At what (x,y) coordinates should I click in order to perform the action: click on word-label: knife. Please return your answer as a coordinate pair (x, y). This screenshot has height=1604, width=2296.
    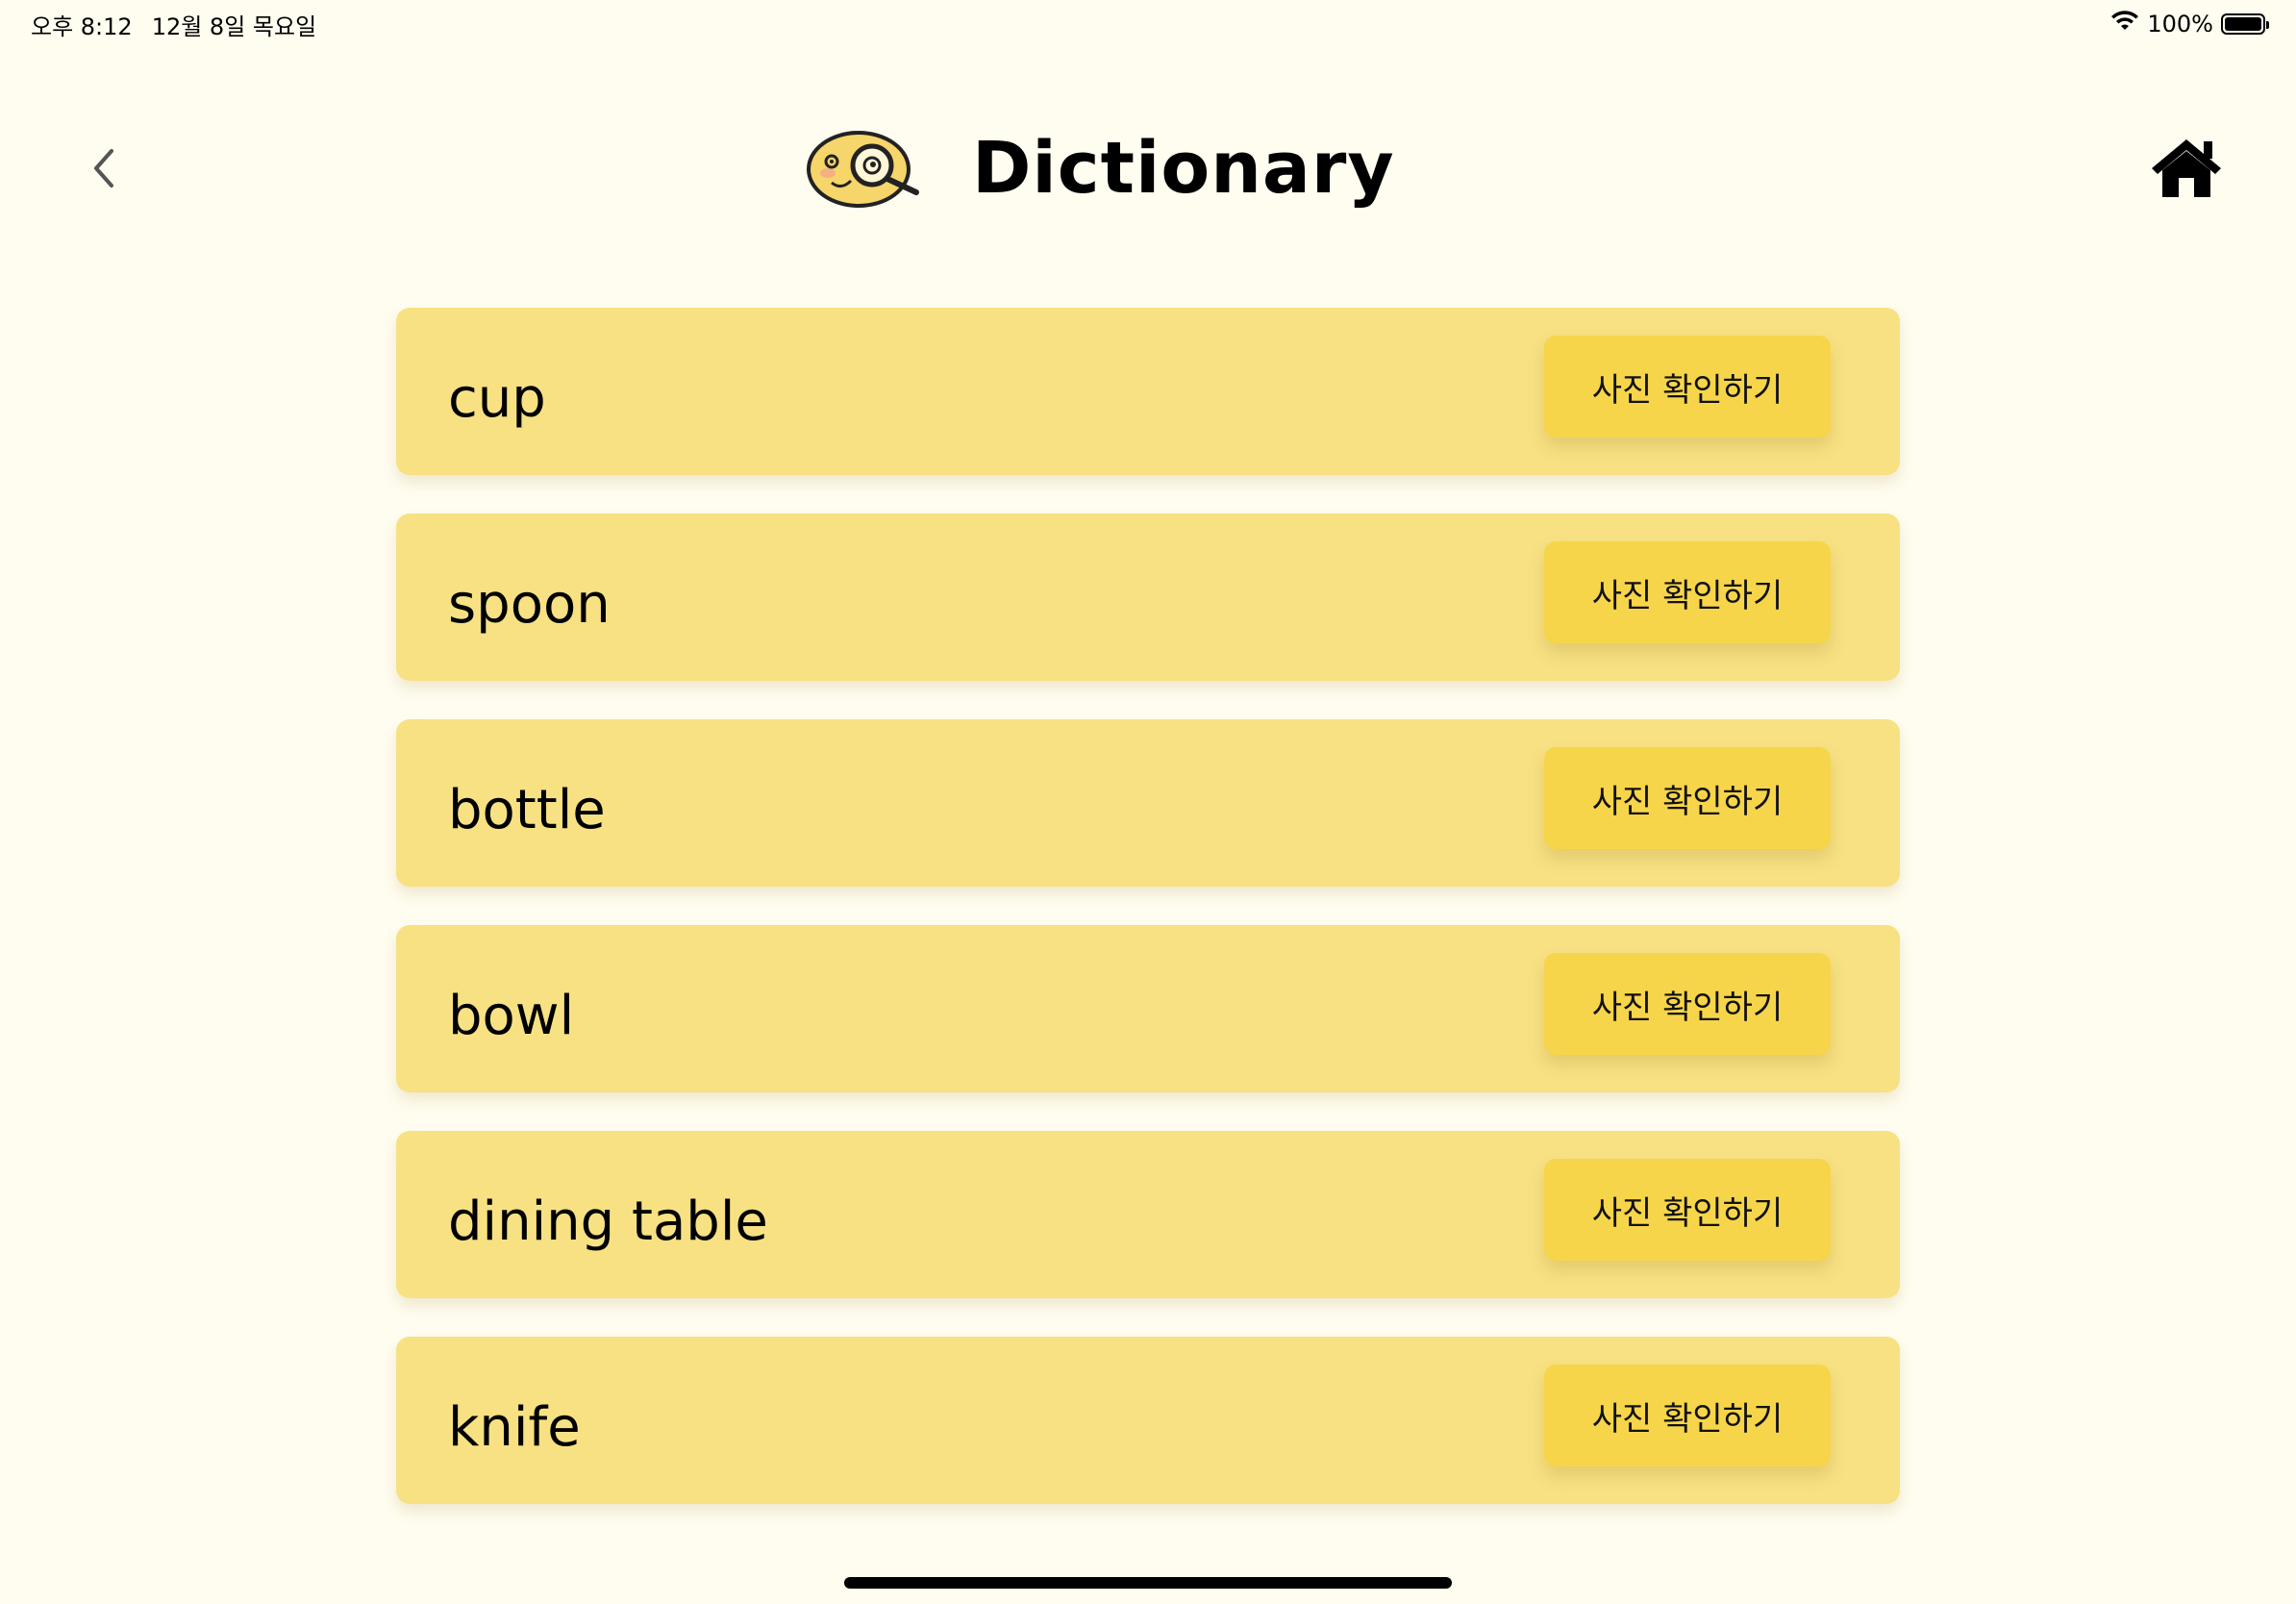
    Looking at the image, I should click on (514, 1427).